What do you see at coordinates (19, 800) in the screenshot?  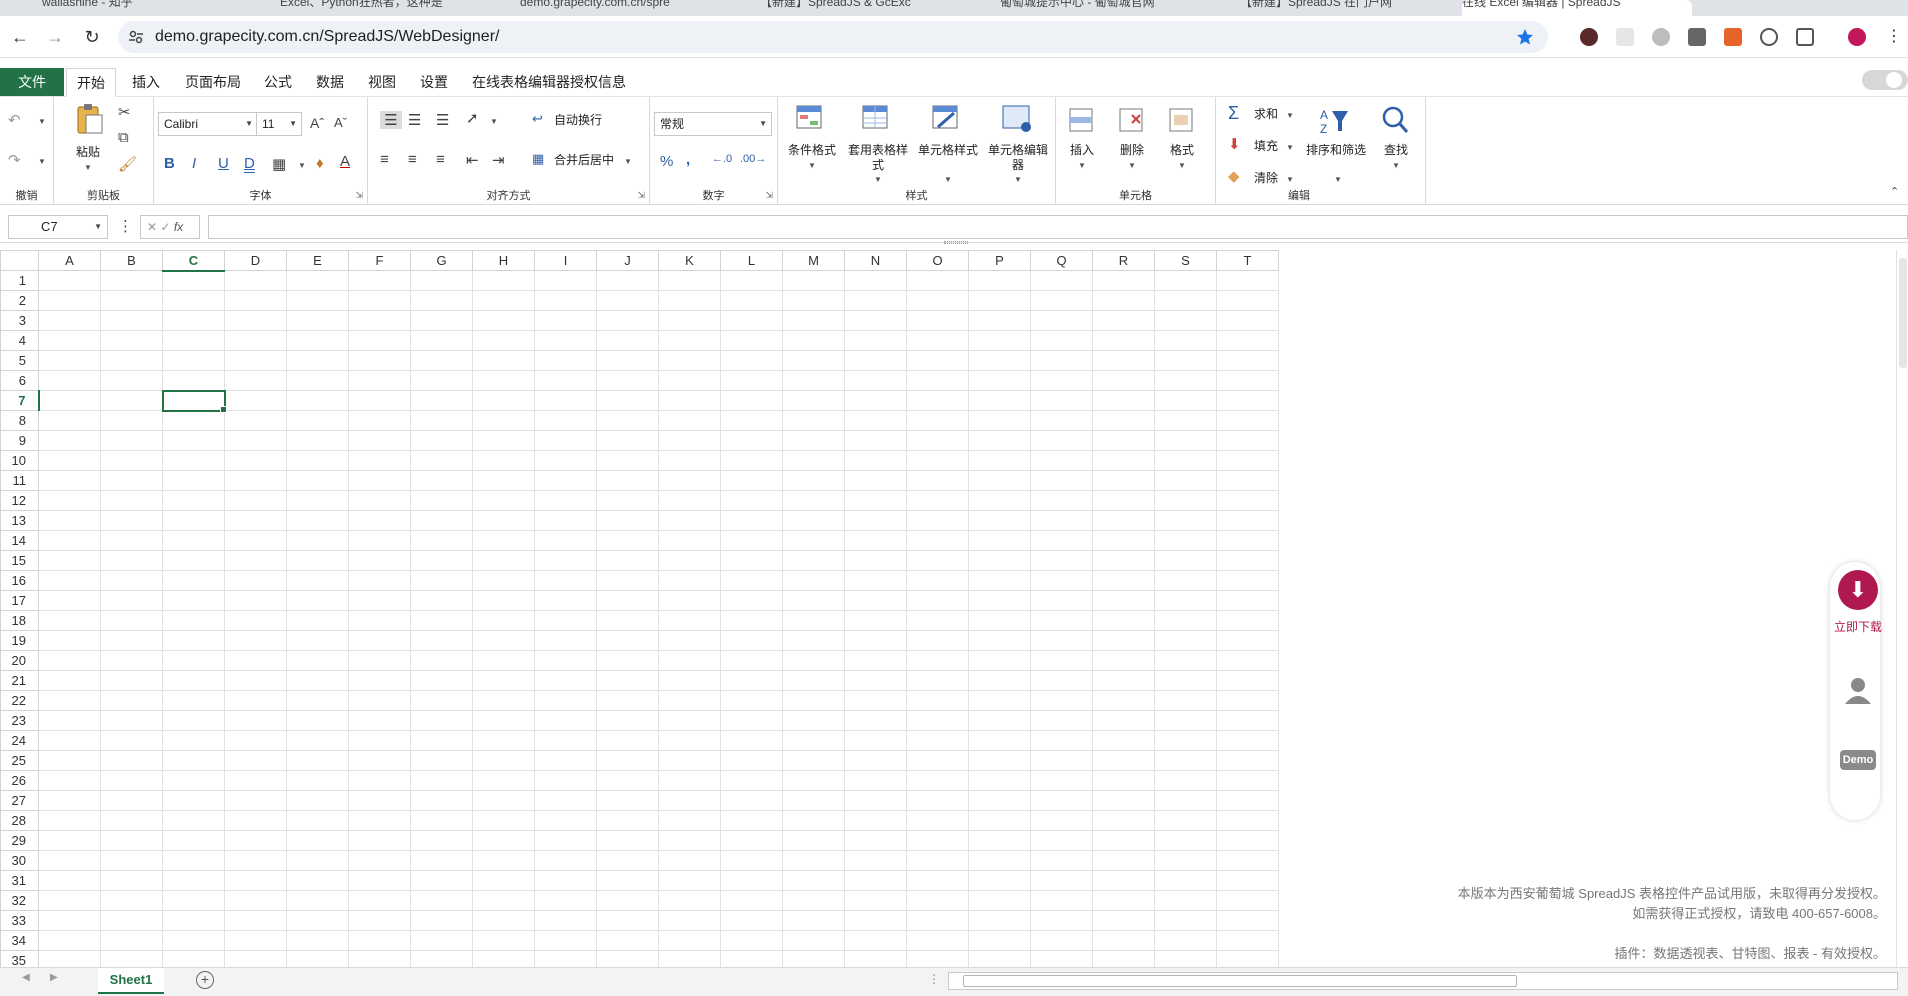 I see `row-header: 27` at bounding box center [19, 800].